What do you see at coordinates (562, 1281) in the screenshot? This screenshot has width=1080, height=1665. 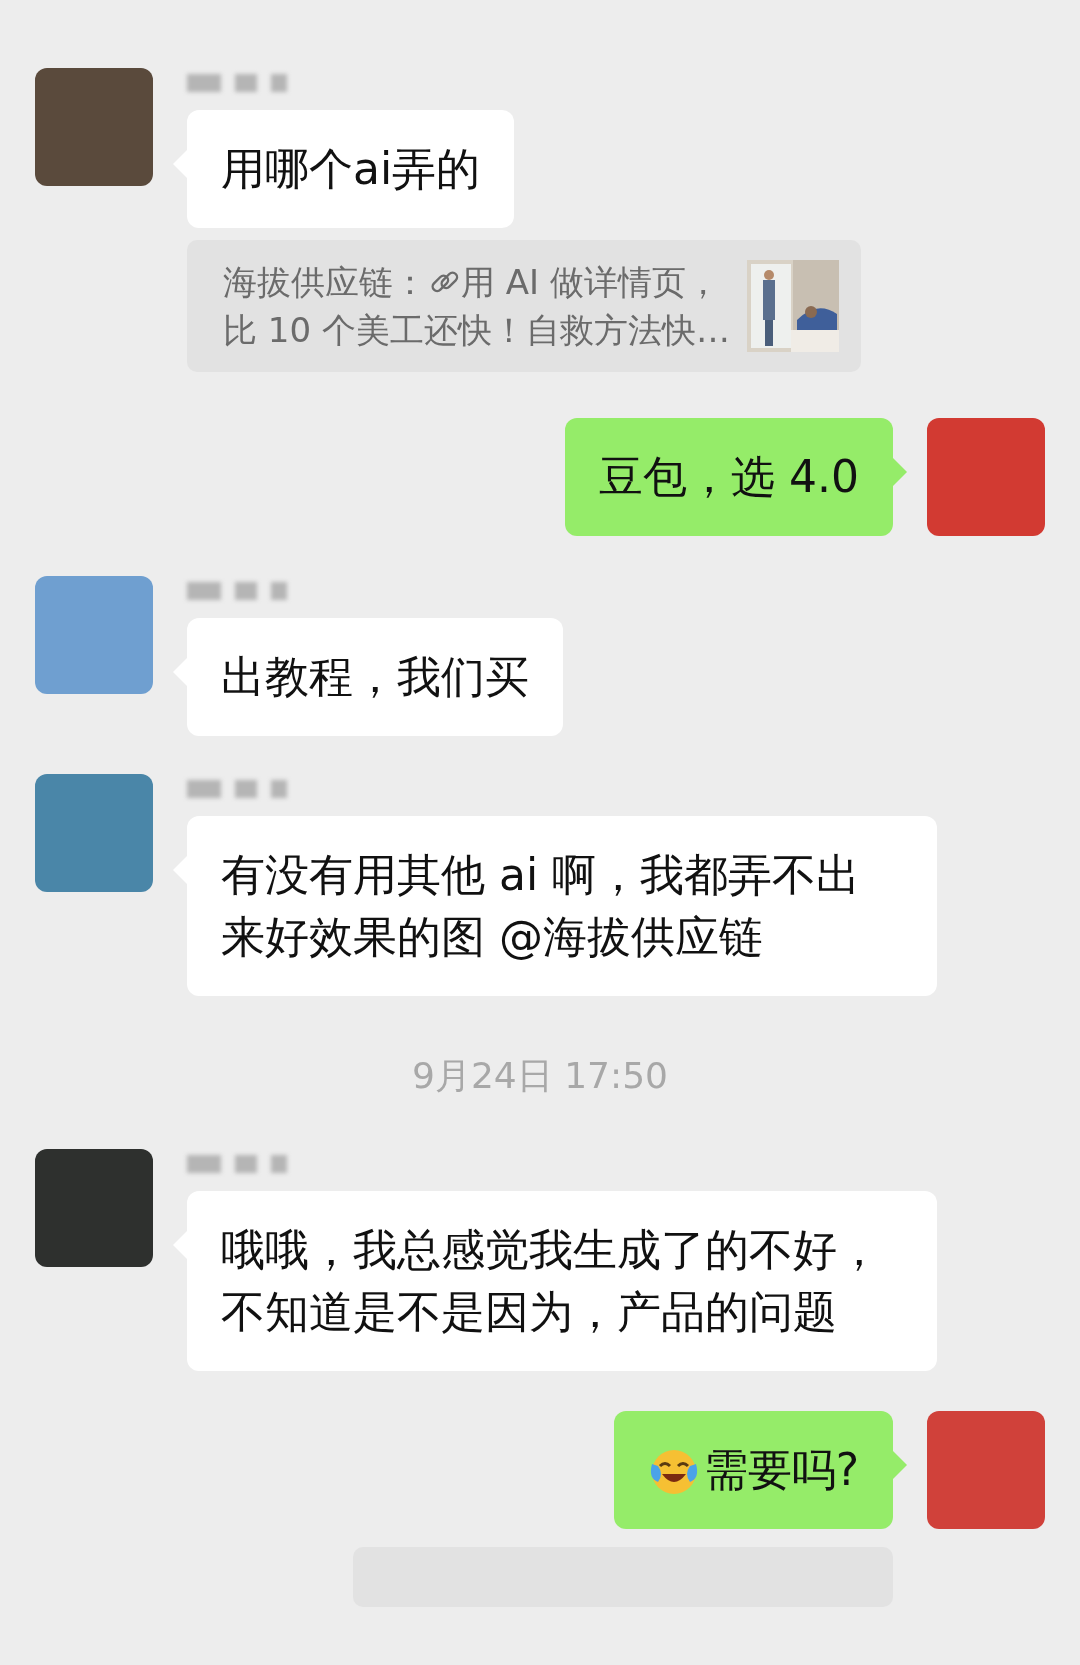 I see `message-bubble: 哦哦，我总感觉我生成了的不好，不知道是不是因为，产品的问题` at bounding box center [562, 1281].